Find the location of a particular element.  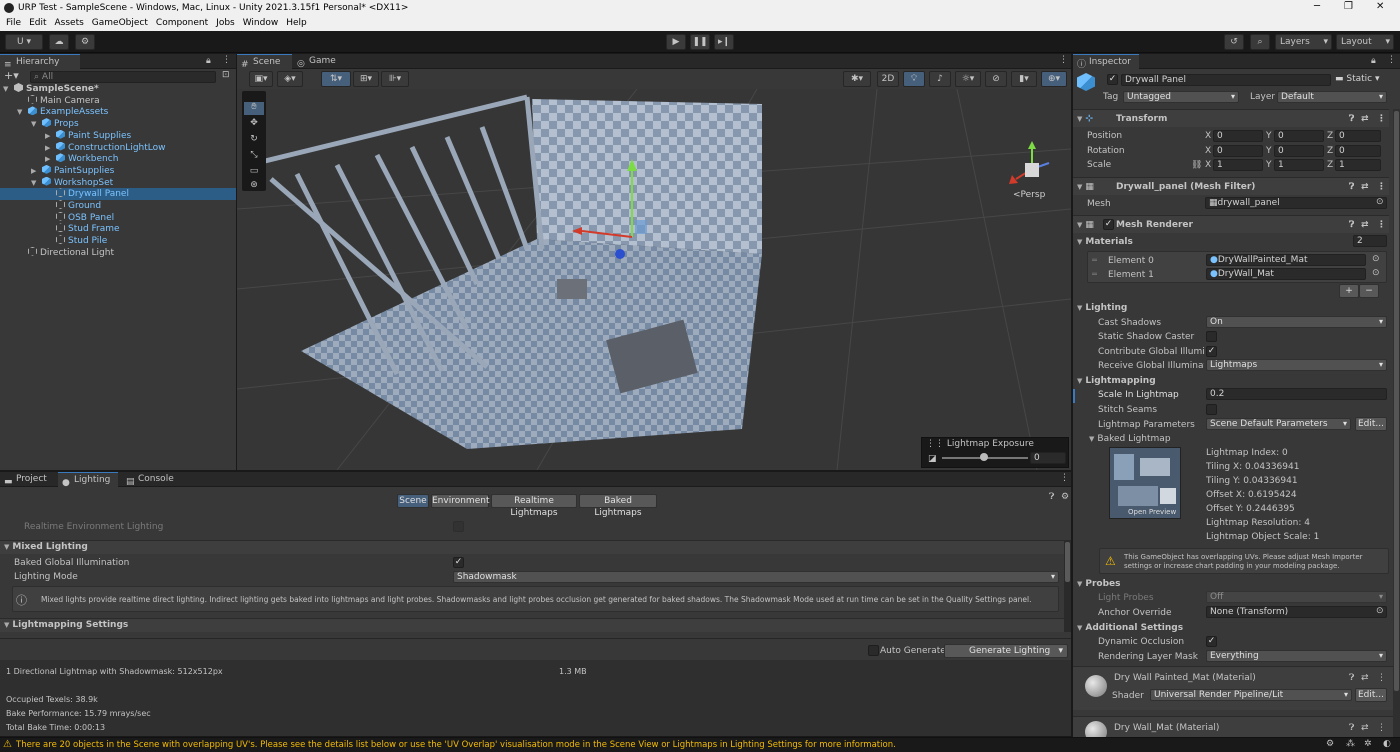

transform-scale-y-field: 1 is located at coordinates (1299, 165).